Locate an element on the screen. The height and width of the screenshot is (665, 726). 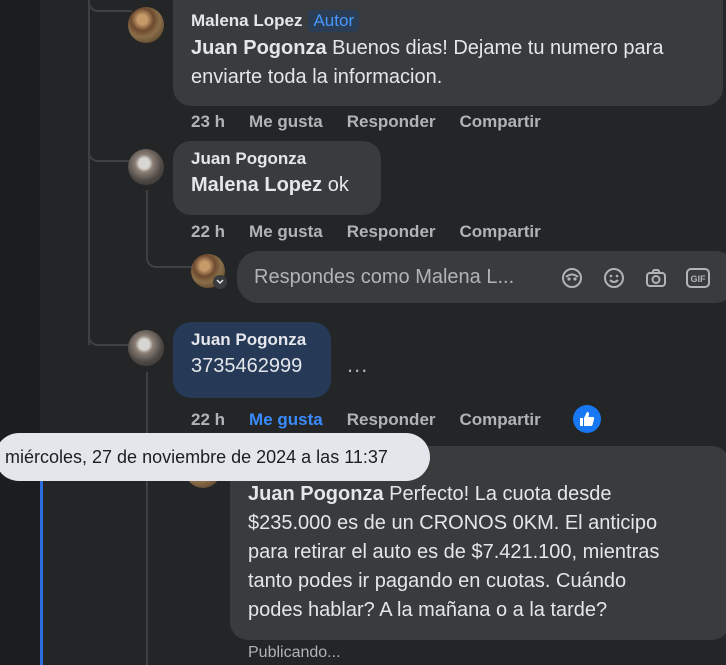
author-badge: Autor is located at coordinates (334, 21).